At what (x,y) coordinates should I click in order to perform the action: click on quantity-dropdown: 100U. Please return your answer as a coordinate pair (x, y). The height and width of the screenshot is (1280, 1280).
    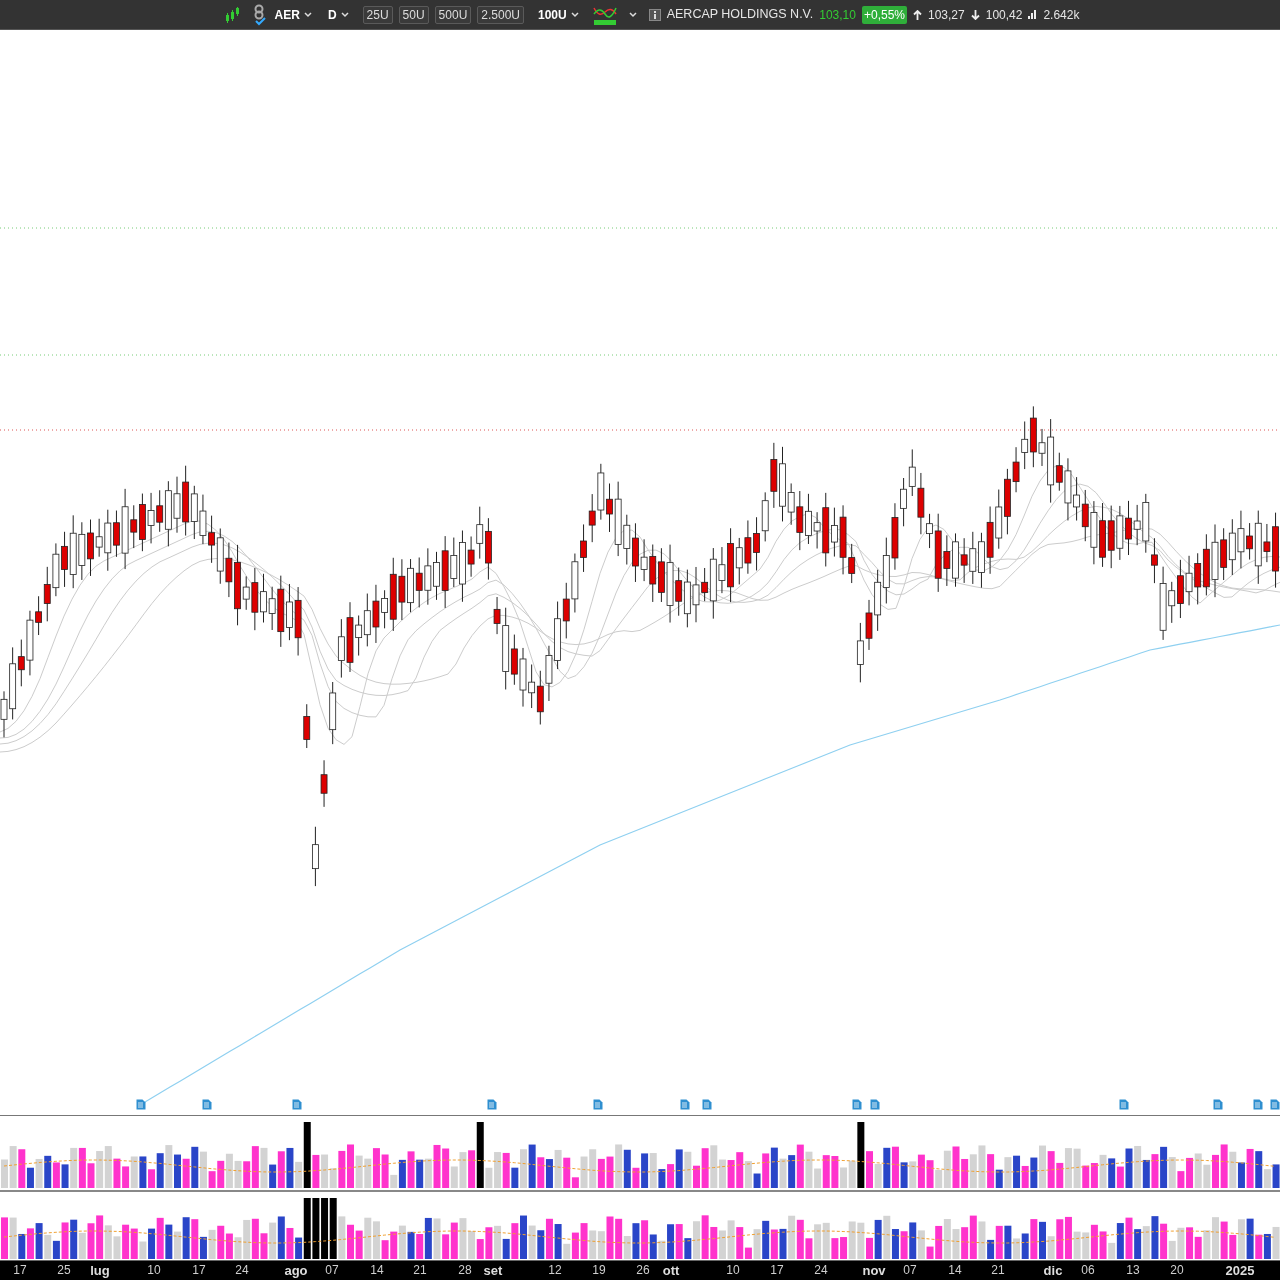
    Looking at the image, I should click on (558, 14).